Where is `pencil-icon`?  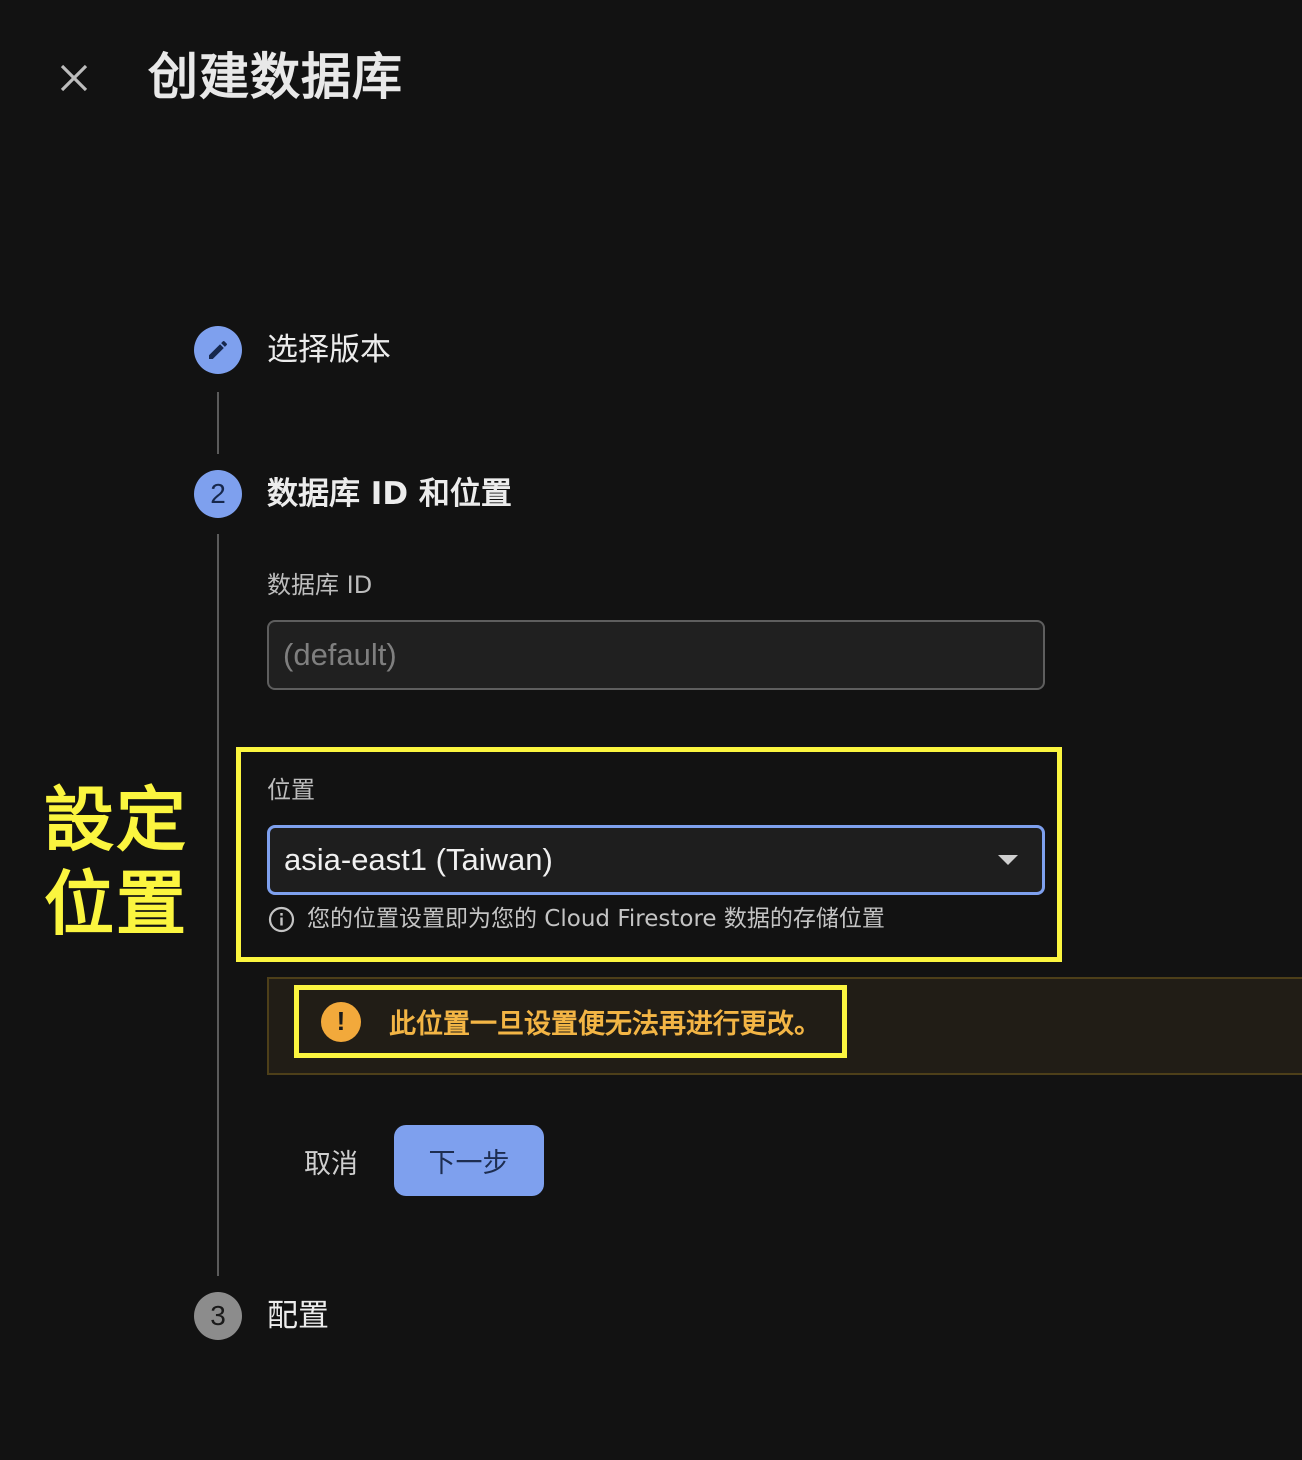
pencil-icon is located at coordinates (218, 349).